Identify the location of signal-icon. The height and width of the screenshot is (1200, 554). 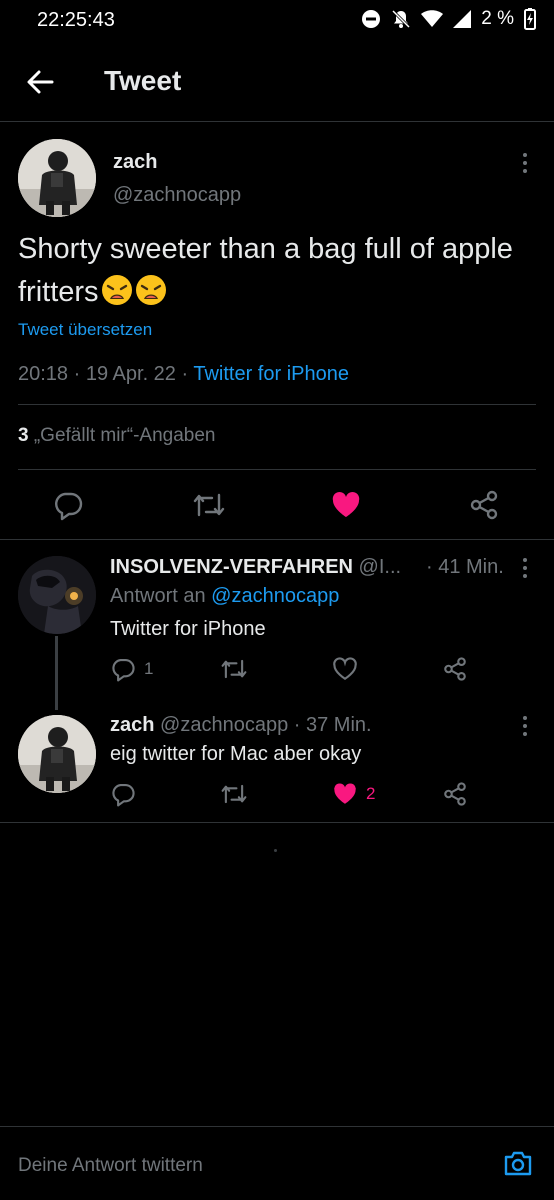
(462, 19).